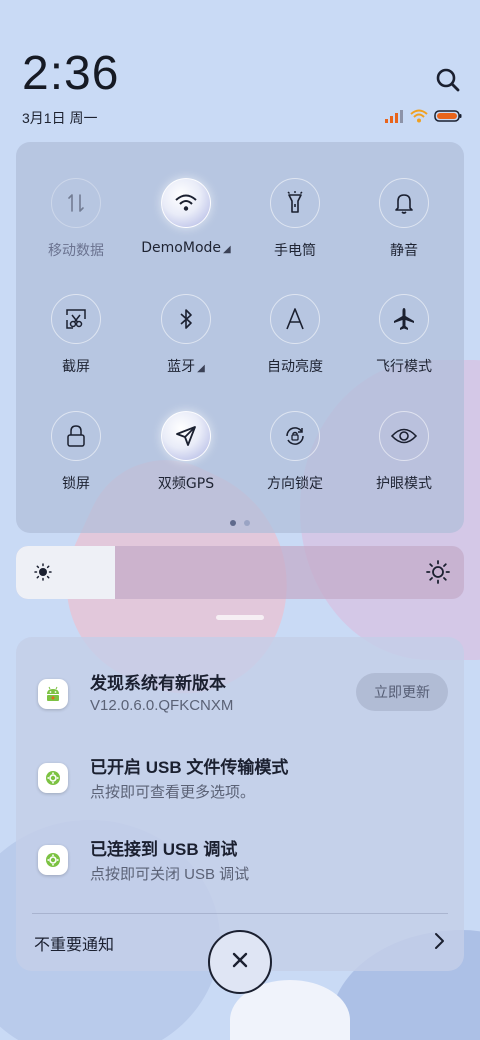  Describe the element at coordinates (295, 436) in the screenshot. I see `rotation-lock-icon` at that location.